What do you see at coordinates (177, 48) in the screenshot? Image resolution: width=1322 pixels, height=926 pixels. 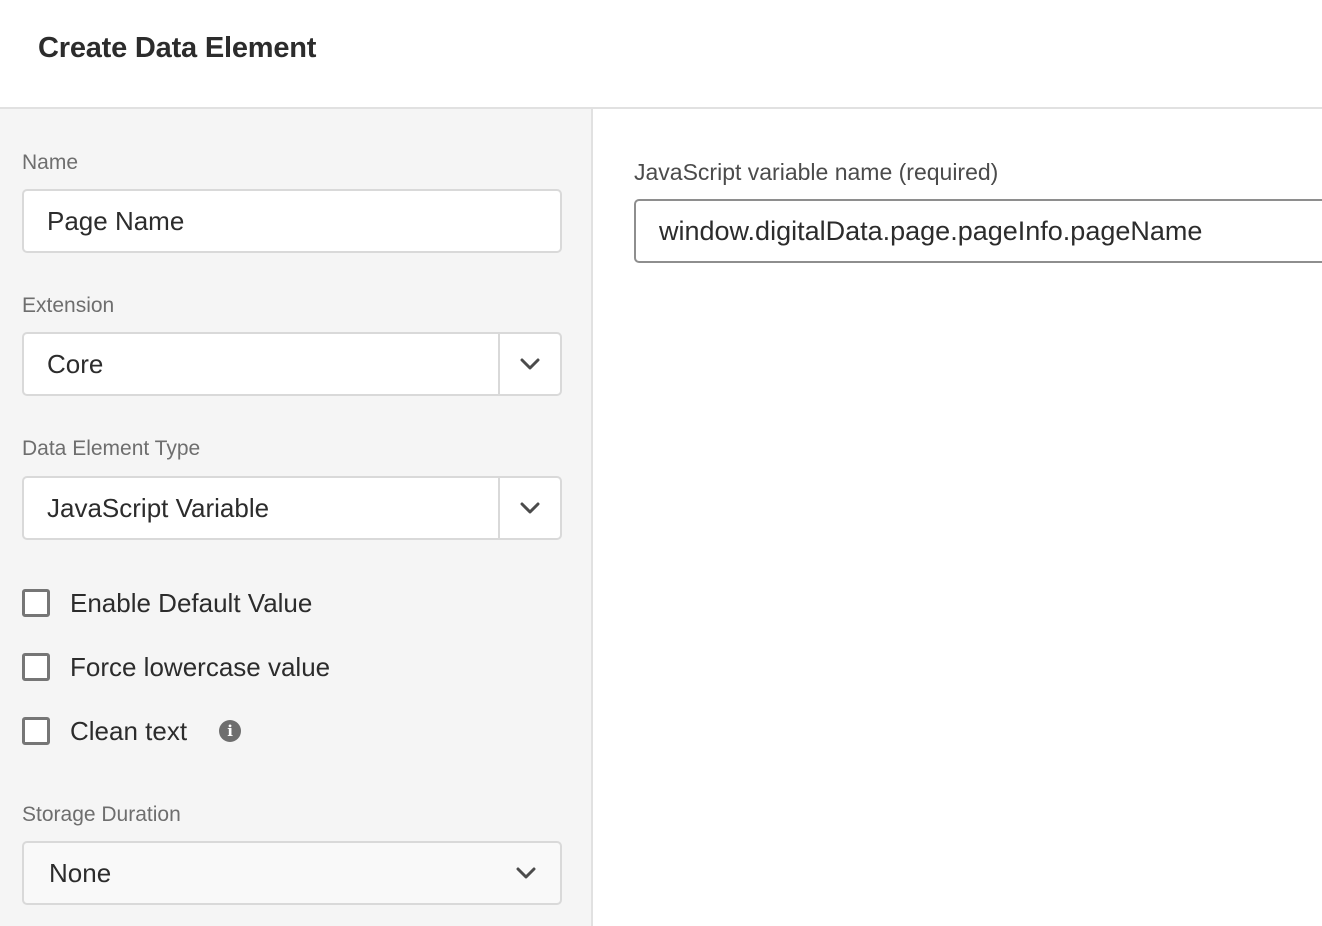 I see `page-title: Create Data Element` at bounding box center [177, 48].